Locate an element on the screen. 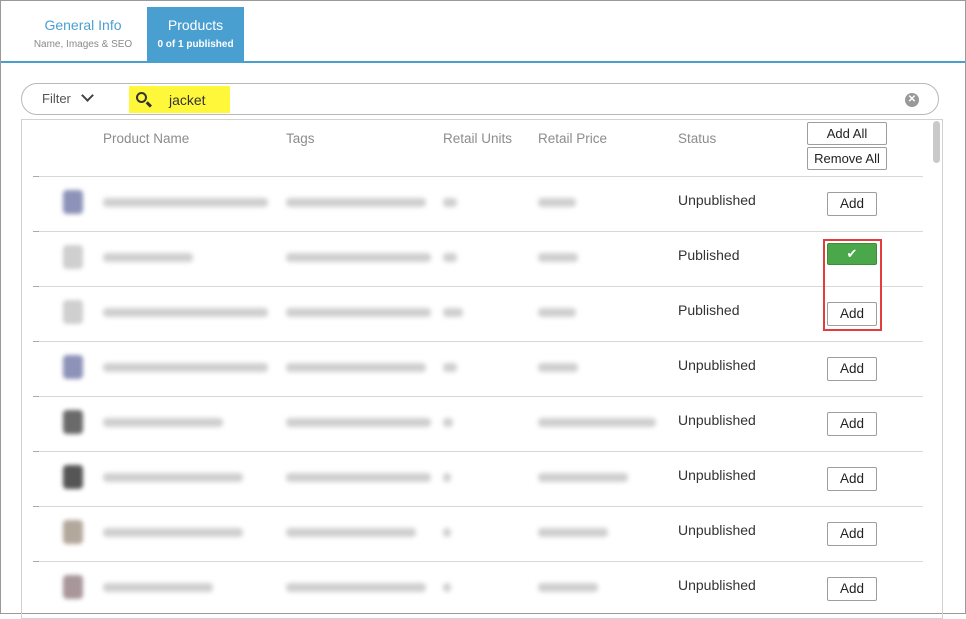  scrollbar is located at coordinates (936, 142).